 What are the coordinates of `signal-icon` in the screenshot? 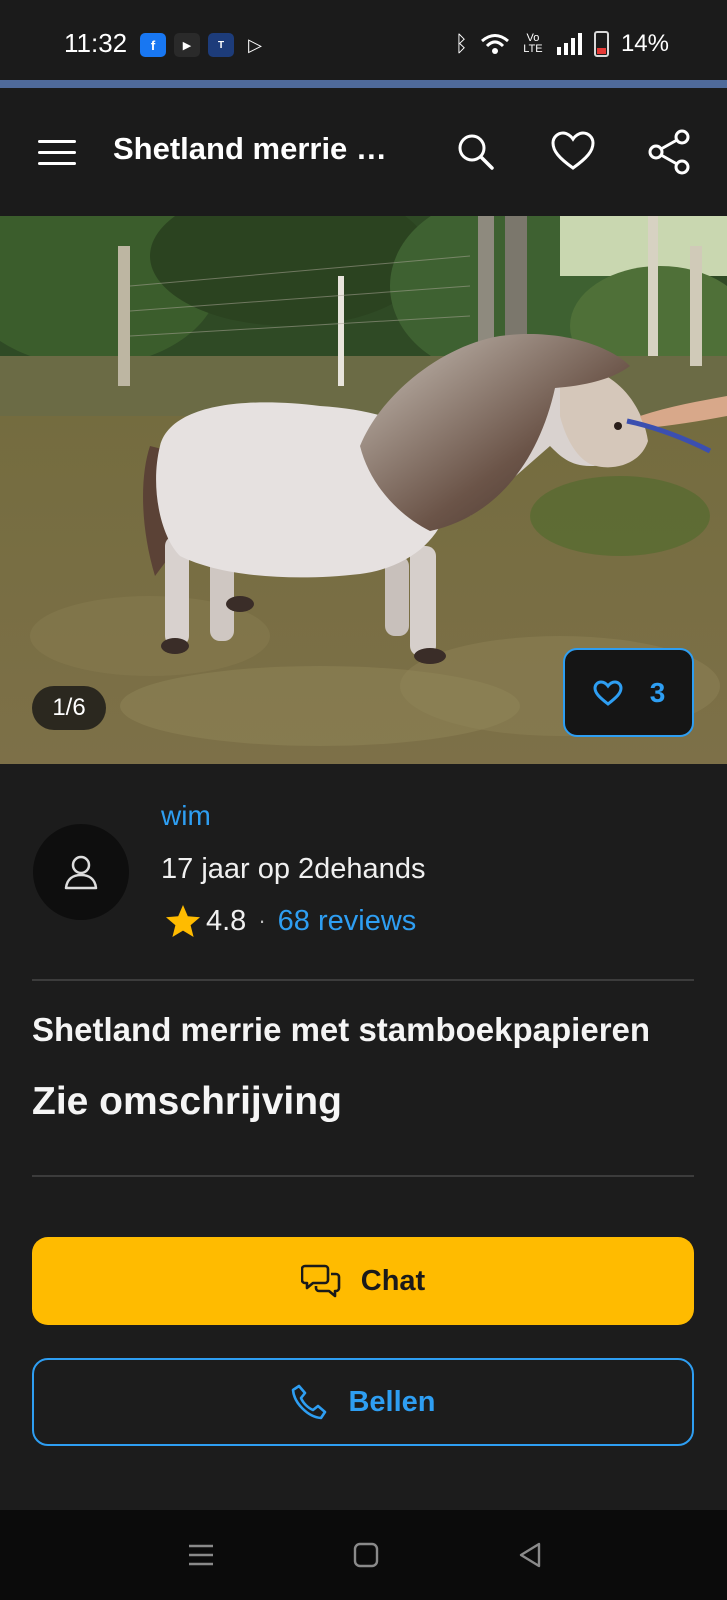 It's located at (569, 44).